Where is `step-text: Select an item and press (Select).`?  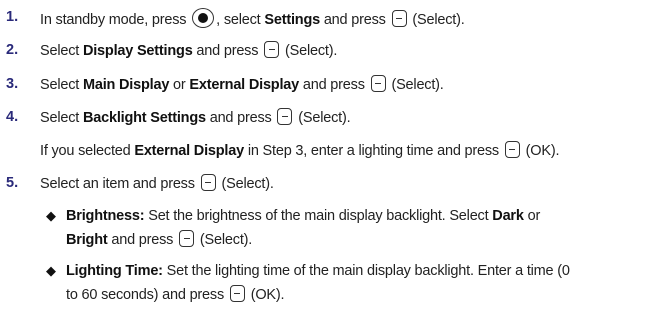
step-text: Select an item and press (Select). is located at coordinates (157, 183).